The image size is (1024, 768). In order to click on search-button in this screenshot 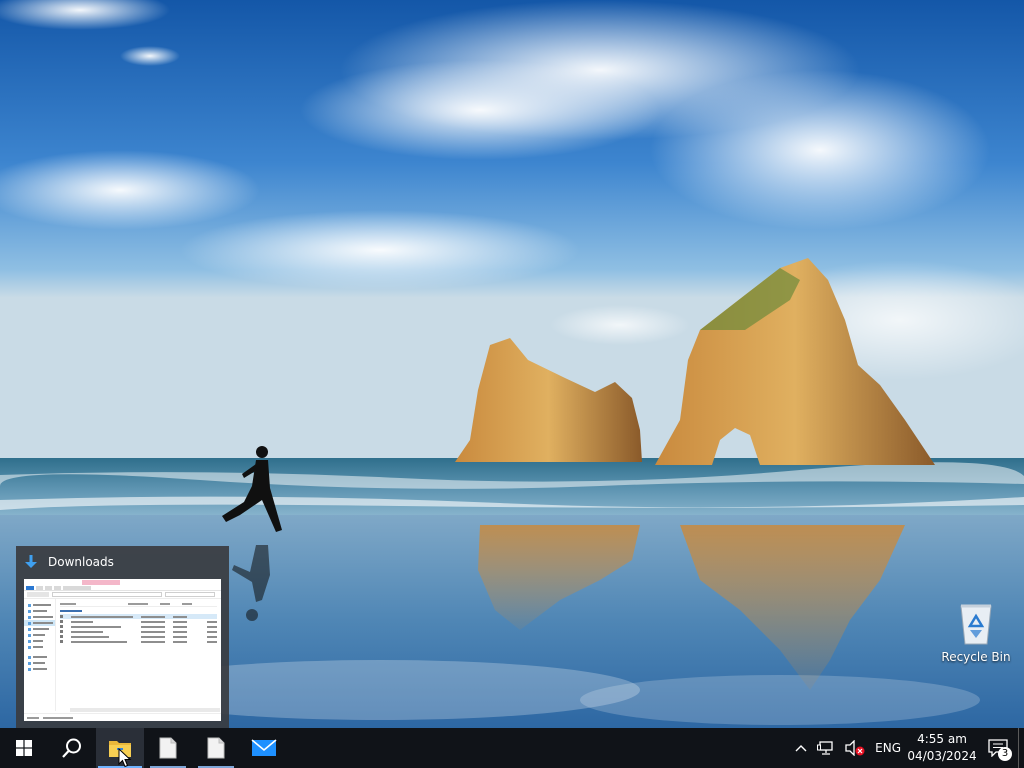, I will do `click(72, 748)`.